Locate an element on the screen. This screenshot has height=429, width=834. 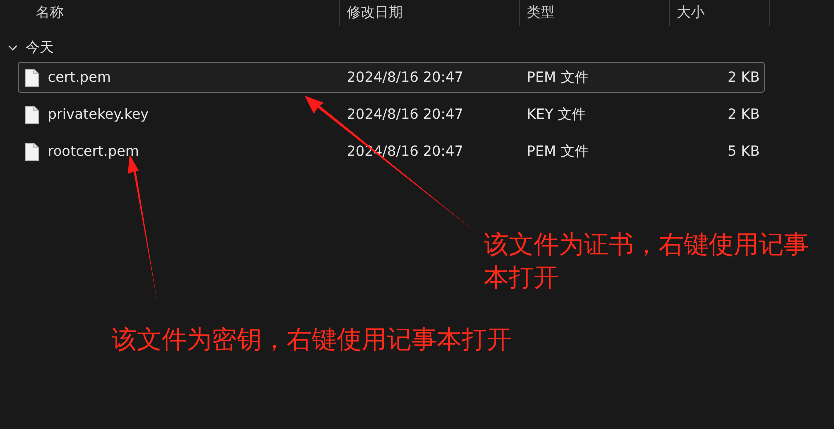
annotation-text: 该文件为密钥，右键使用记事本打开 is located at coordinates (312, 340).